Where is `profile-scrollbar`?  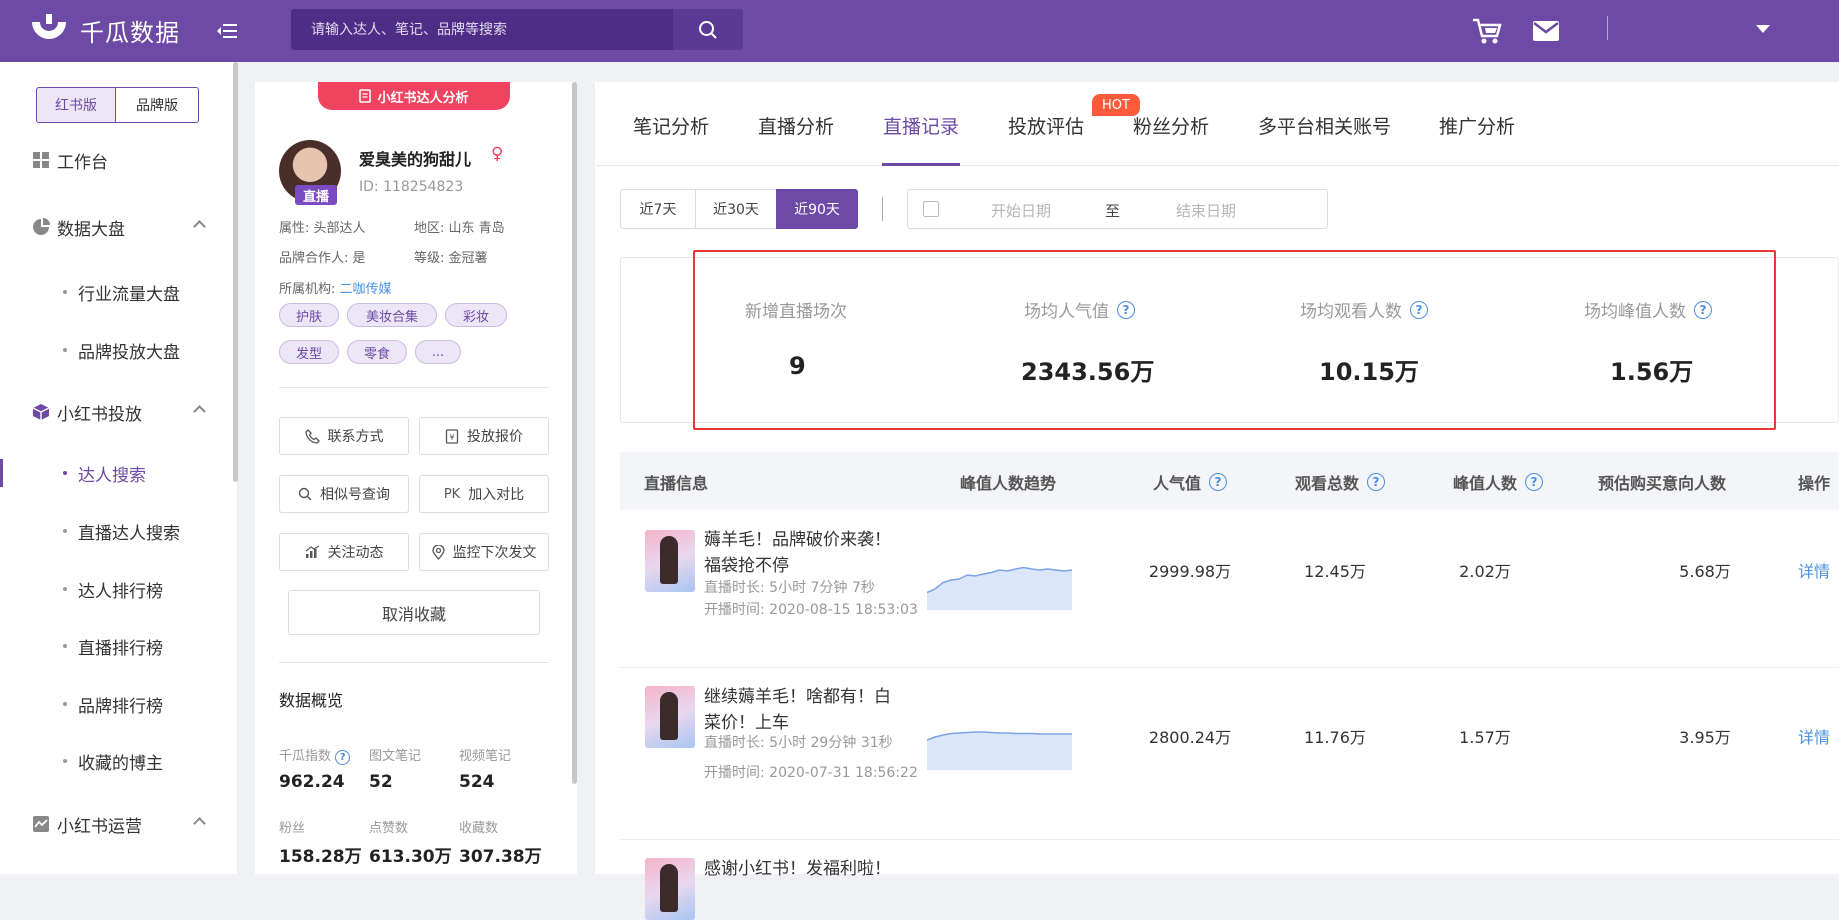 profile-scrollbar is located at coordinates (574, 433).